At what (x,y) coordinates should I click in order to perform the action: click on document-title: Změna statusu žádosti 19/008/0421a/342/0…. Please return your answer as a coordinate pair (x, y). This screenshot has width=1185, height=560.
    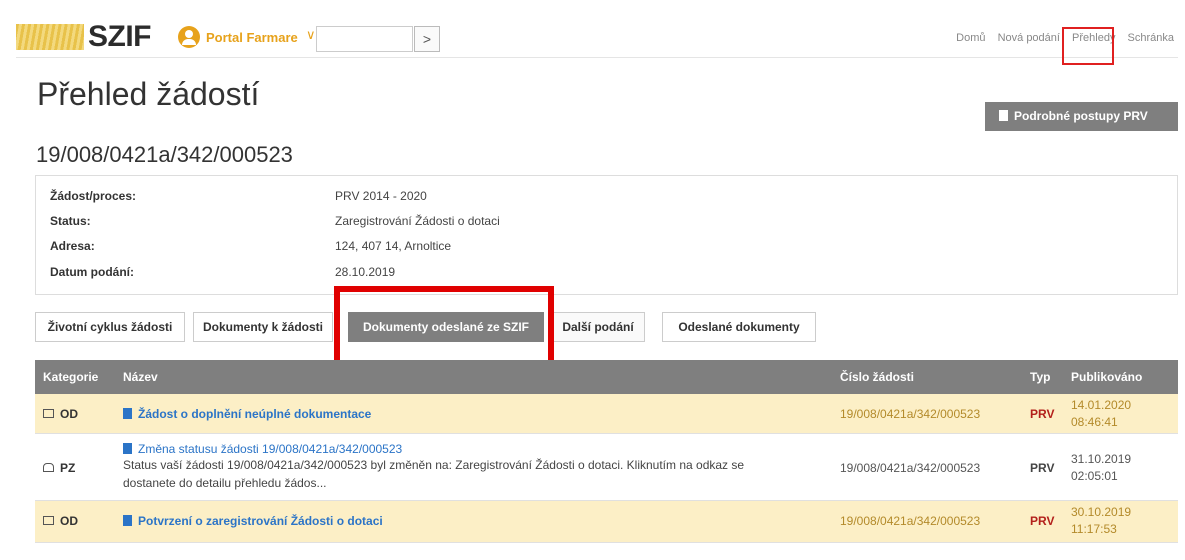
    Looking at the image, I should click on (473, 449).